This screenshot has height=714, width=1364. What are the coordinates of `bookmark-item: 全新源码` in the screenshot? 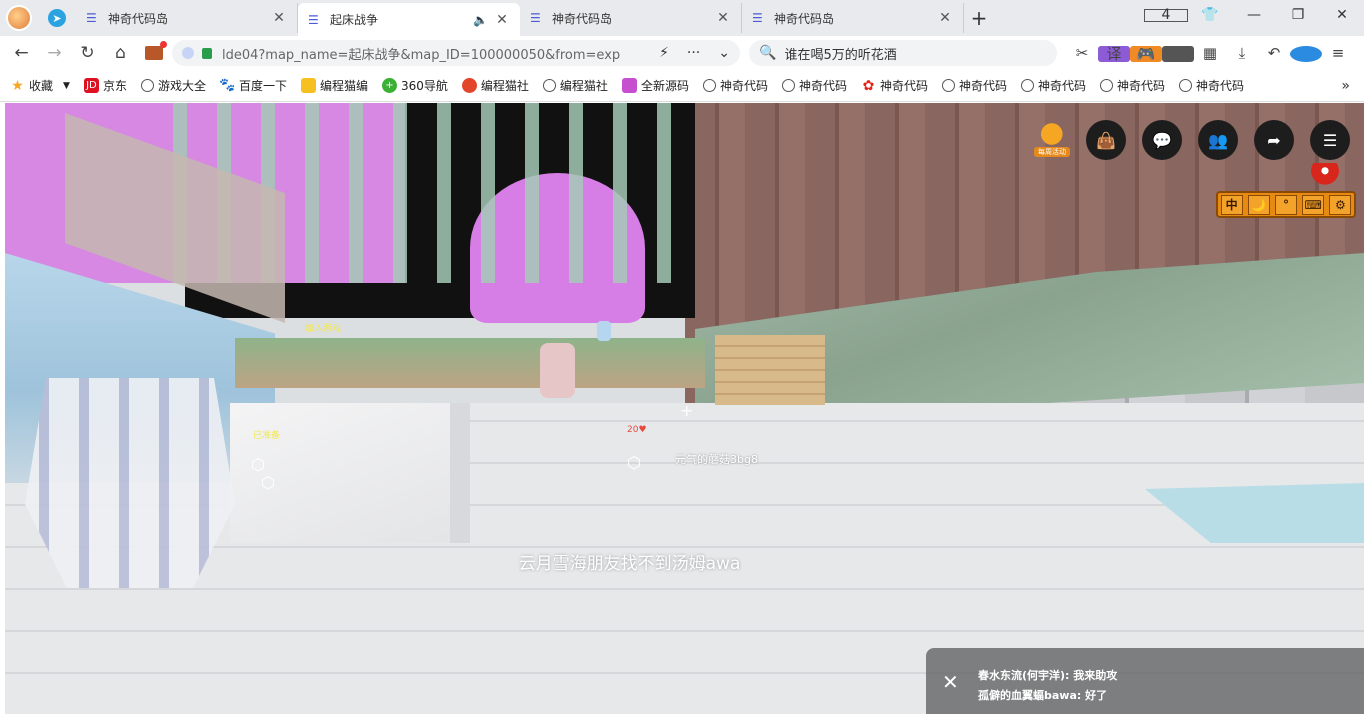 It's located at (655, 85).